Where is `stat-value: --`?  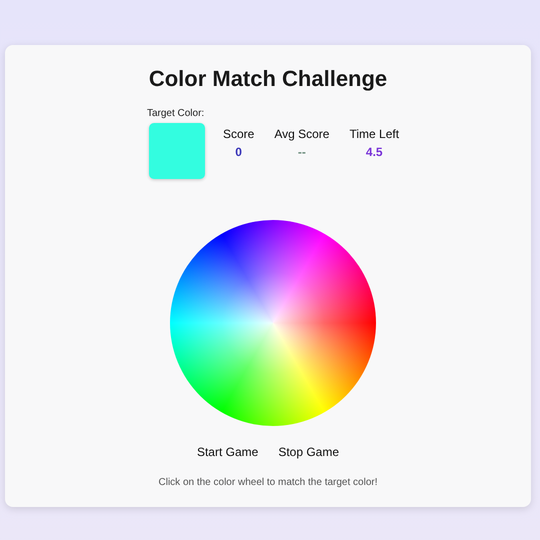
stat-value: -- is located at coordinates (302, 152).